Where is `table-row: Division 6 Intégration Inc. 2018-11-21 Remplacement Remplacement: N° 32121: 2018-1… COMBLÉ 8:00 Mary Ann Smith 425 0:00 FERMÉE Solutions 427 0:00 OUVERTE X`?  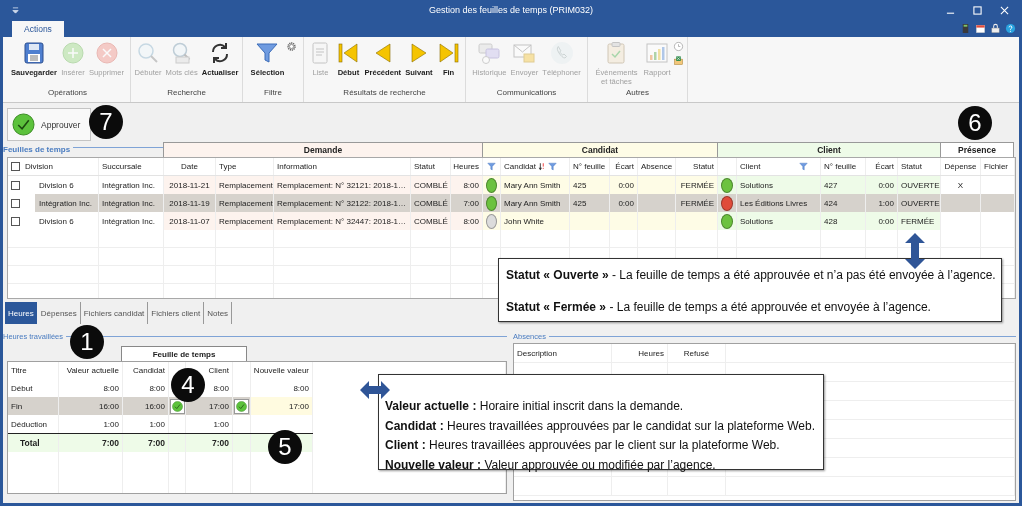 table-row: Division 6 Intégration Inc. 2018-11-21 Remplacement Remplacement: N° 32121: 2018-1… COMBLÉ 8:00 Mary Ann Smith 425 0:00 FERMÉE Solutions 427 0:00 OUVERTE X is located at coordinates (511, 185).